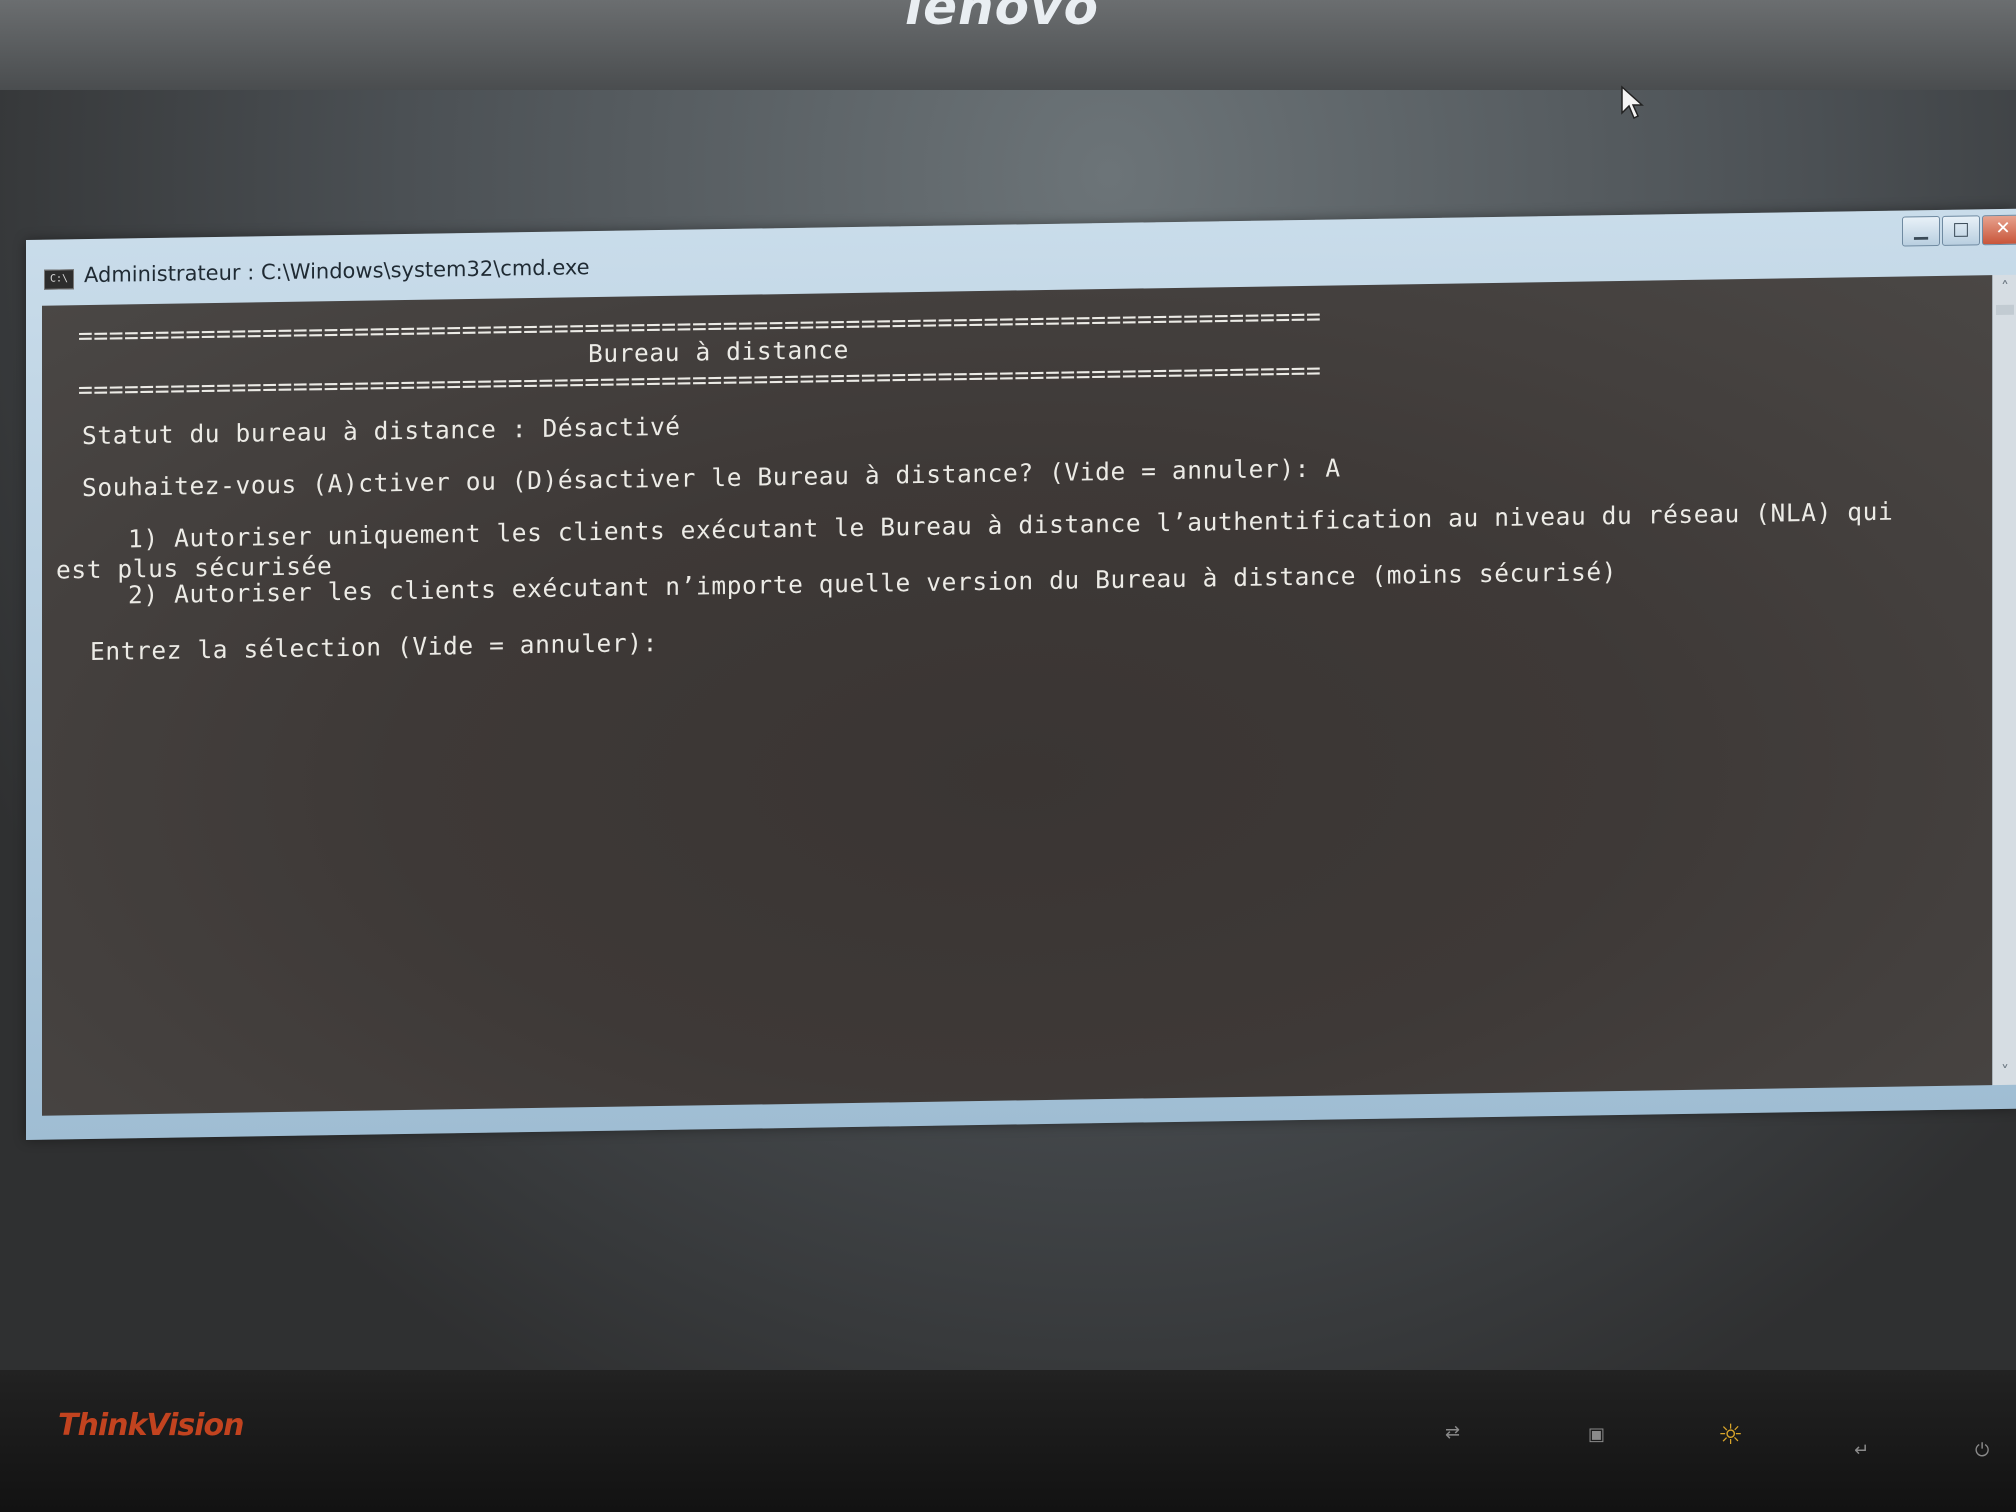 This screenshot has width=2016, height=1512. What do you see at coordinates (2004, 1072) in the screenshot?
I see `scroll-down-icon: ˅` at bounding box center [2004, 1072].